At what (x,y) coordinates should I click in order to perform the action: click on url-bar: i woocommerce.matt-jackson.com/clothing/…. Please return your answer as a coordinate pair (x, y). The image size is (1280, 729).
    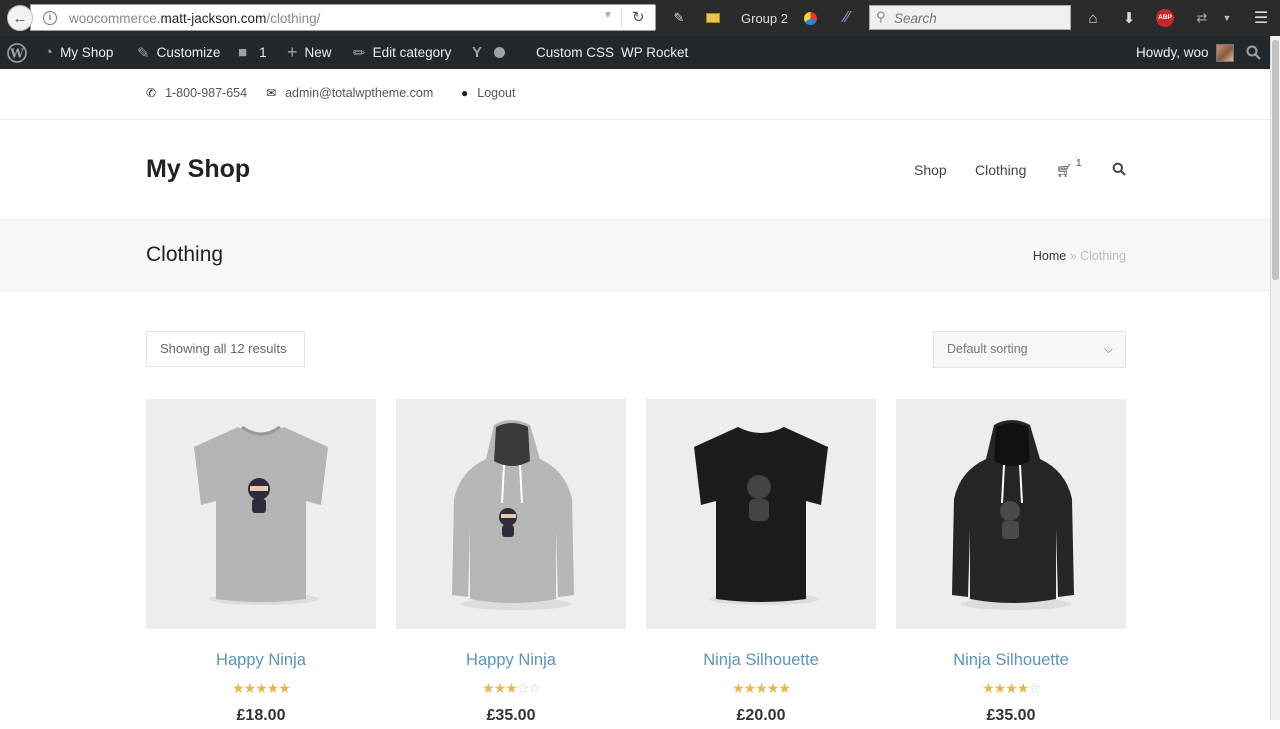
    Looking at the image, I should click on (343, 17).